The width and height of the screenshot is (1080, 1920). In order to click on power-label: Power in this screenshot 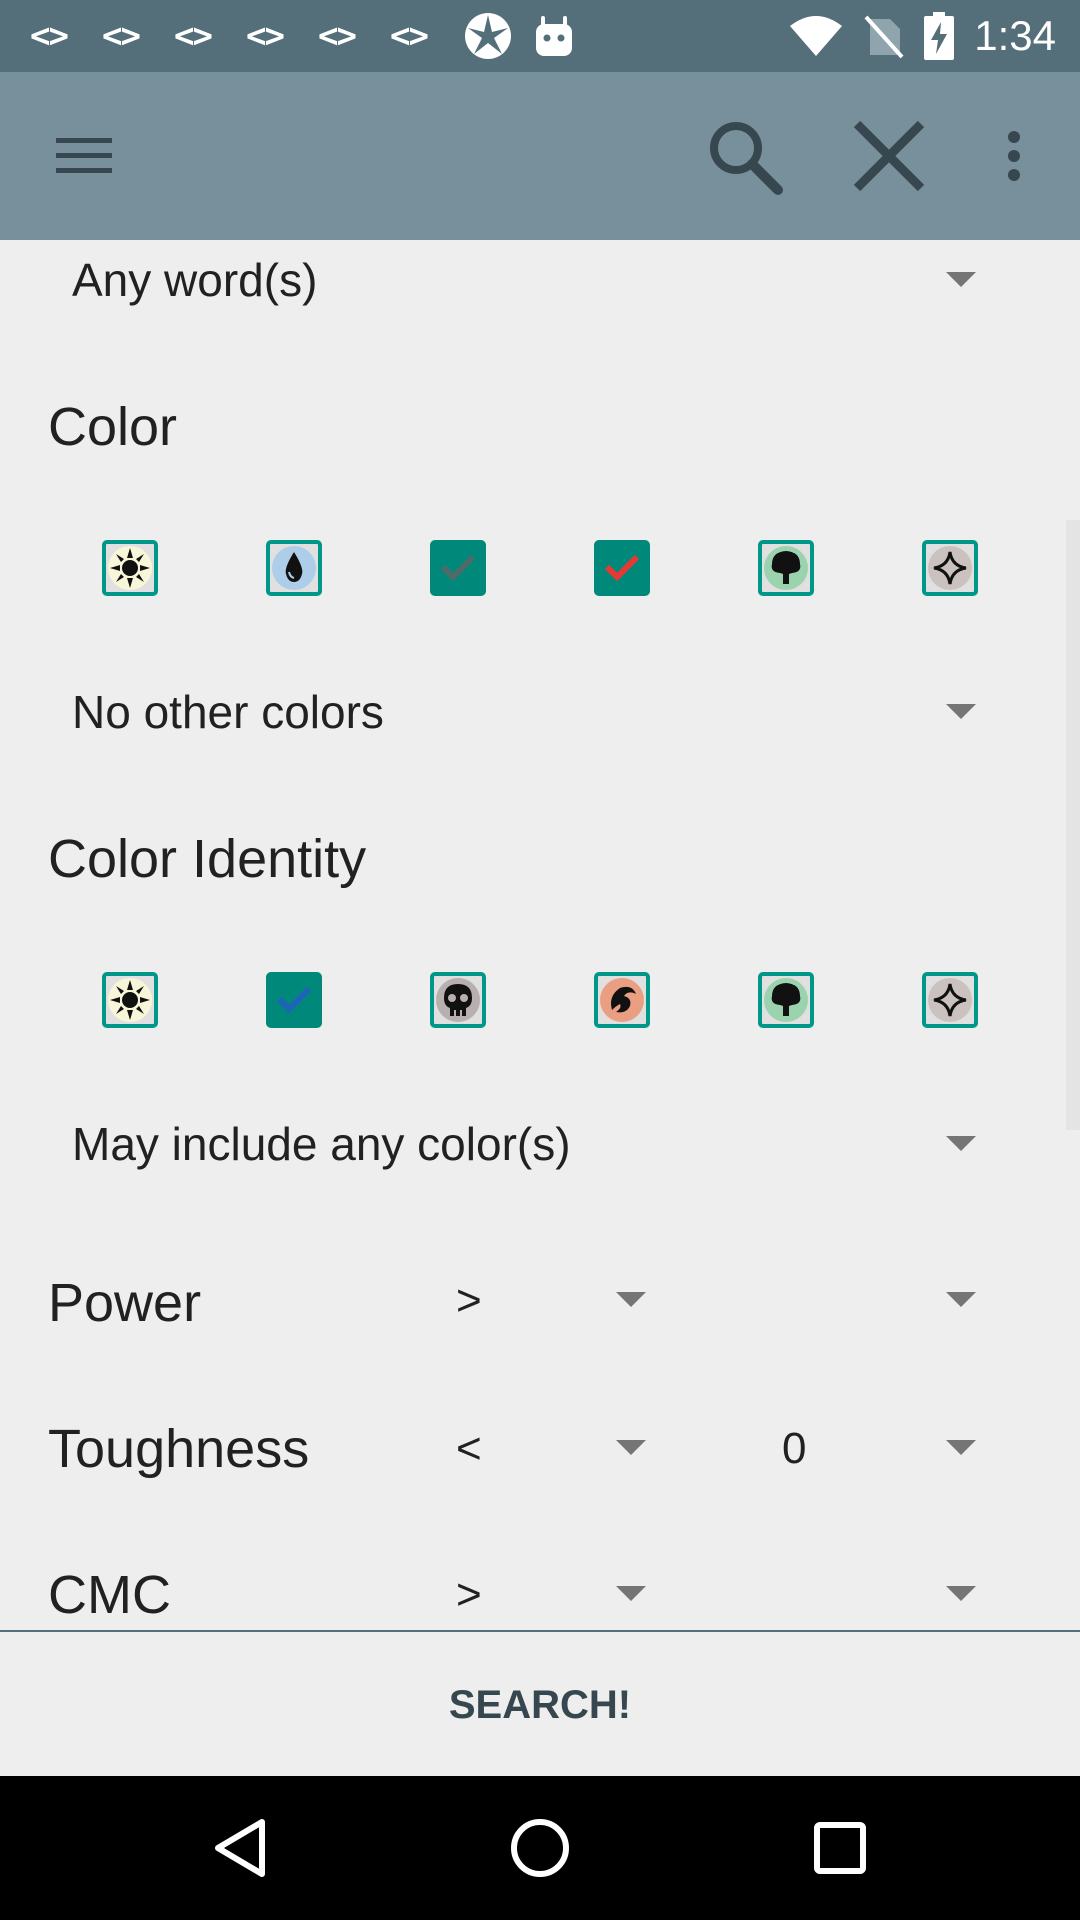, I will do `click(125, 1303)`.